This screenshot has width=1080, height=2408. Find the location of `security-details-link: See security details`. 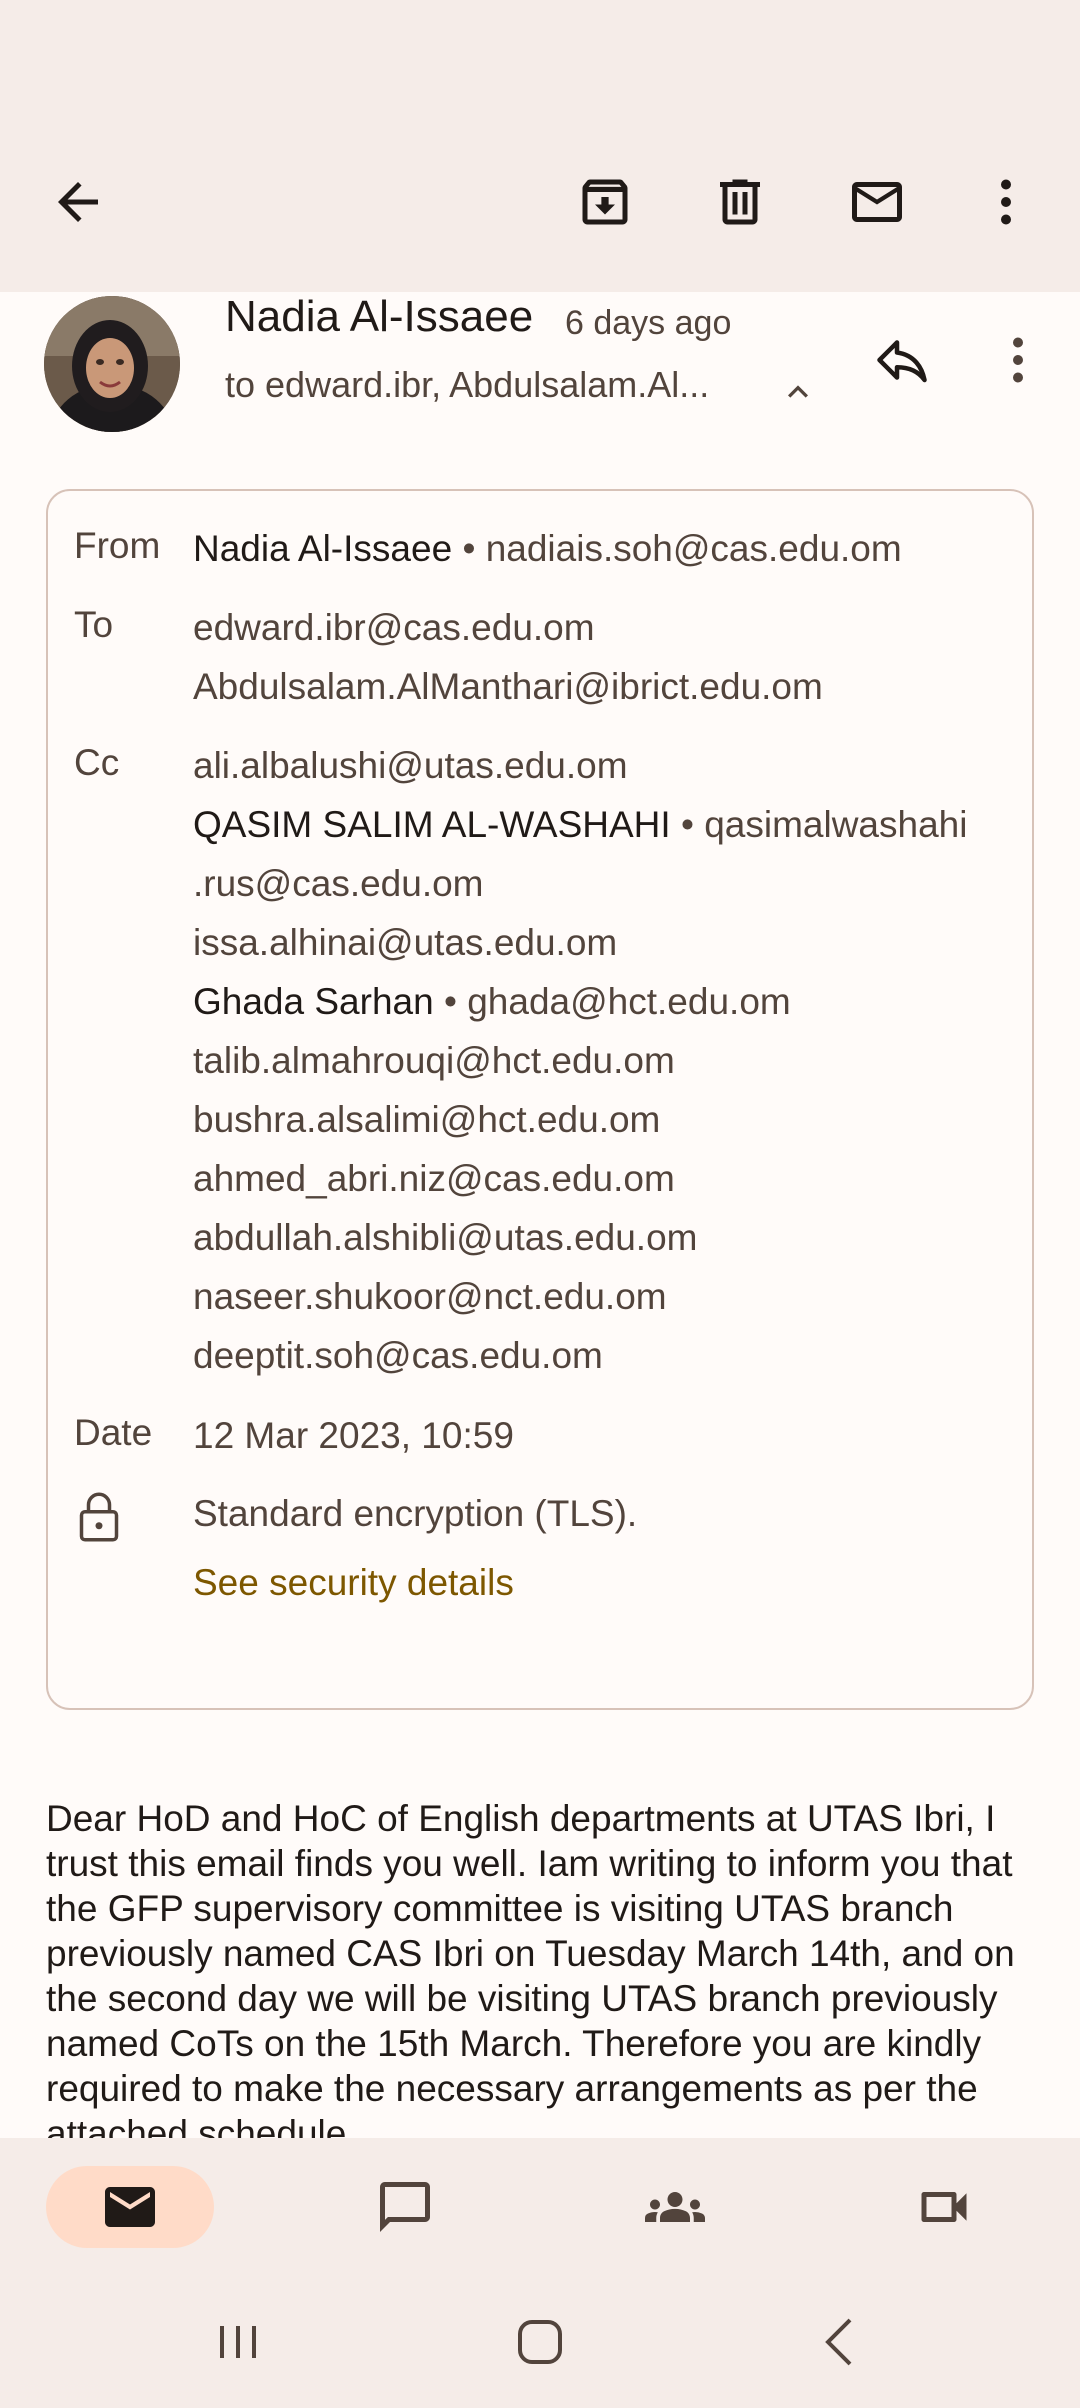

security-details-link: See security details is located at coordinates (602, 1582).